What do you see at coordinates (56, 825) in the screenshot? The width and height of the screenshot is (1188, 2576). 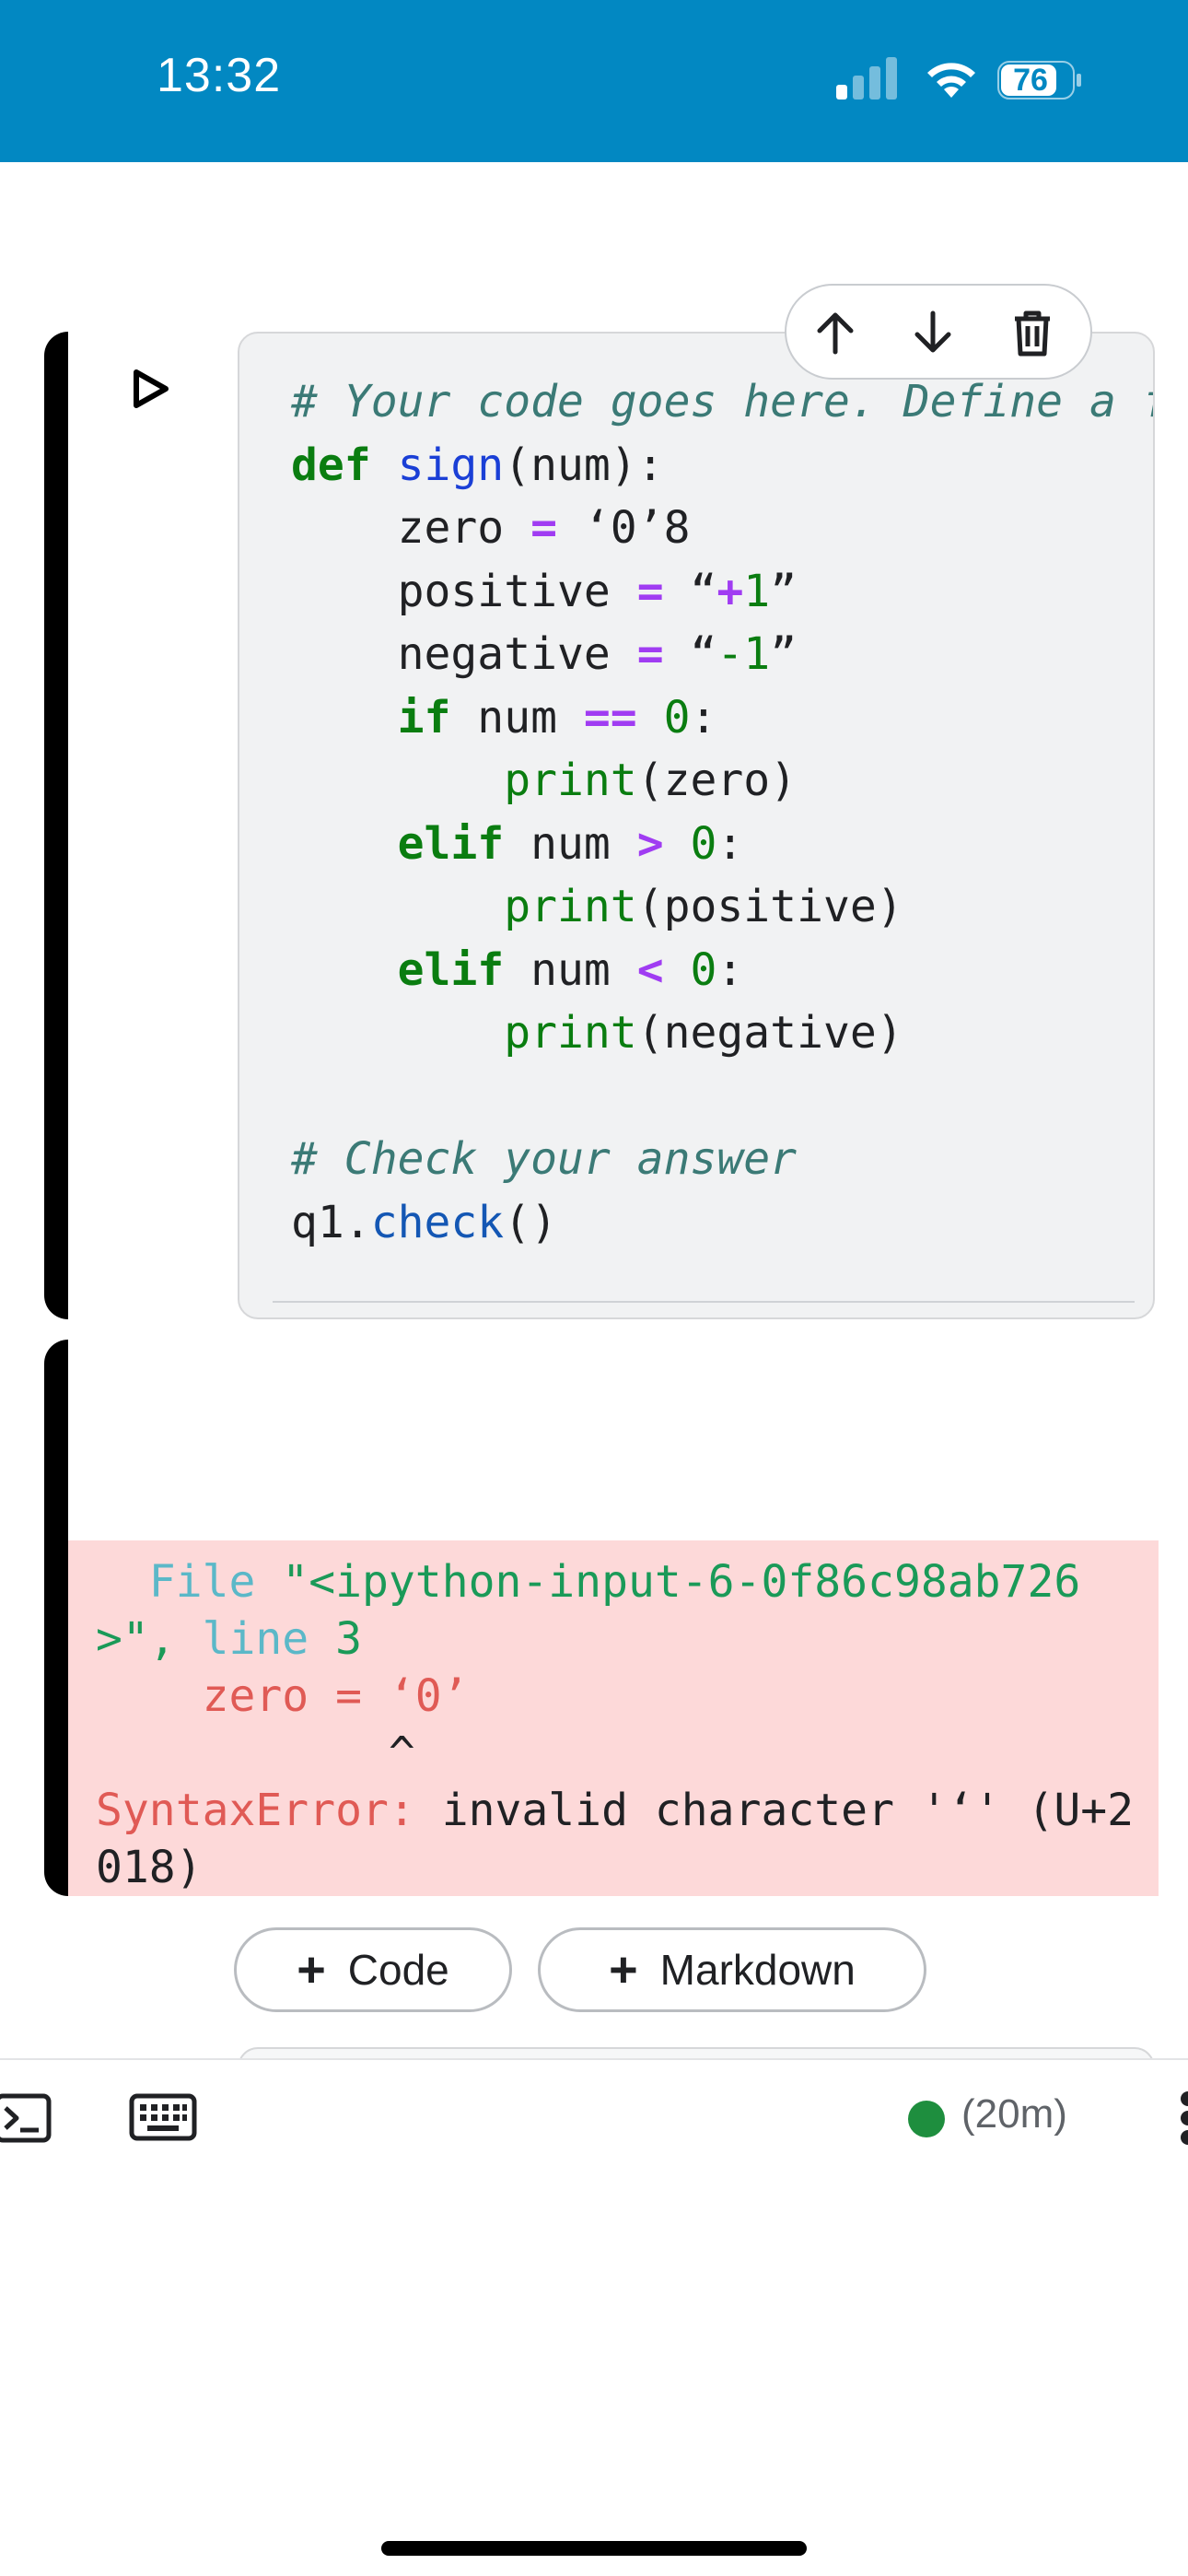 I see `cell-focus-bar` at bounding box center [56, 825].